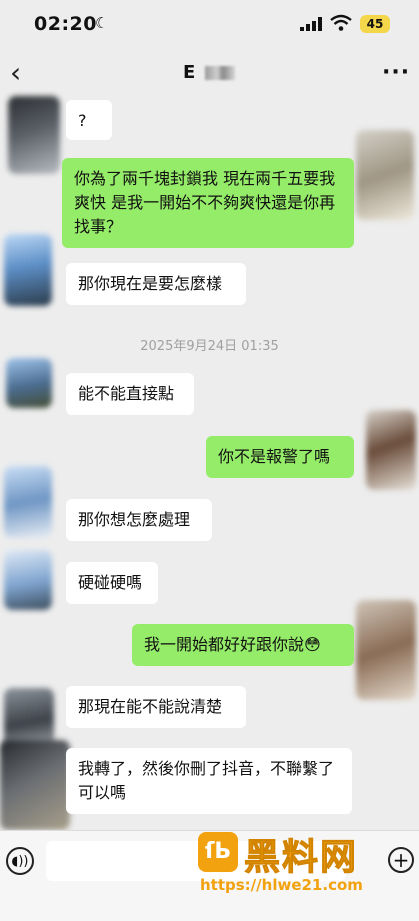 This screenshot has width=419, height=921. I want to click on received-message-bubble: 那現在能不能說清楚, so click(156, 707).